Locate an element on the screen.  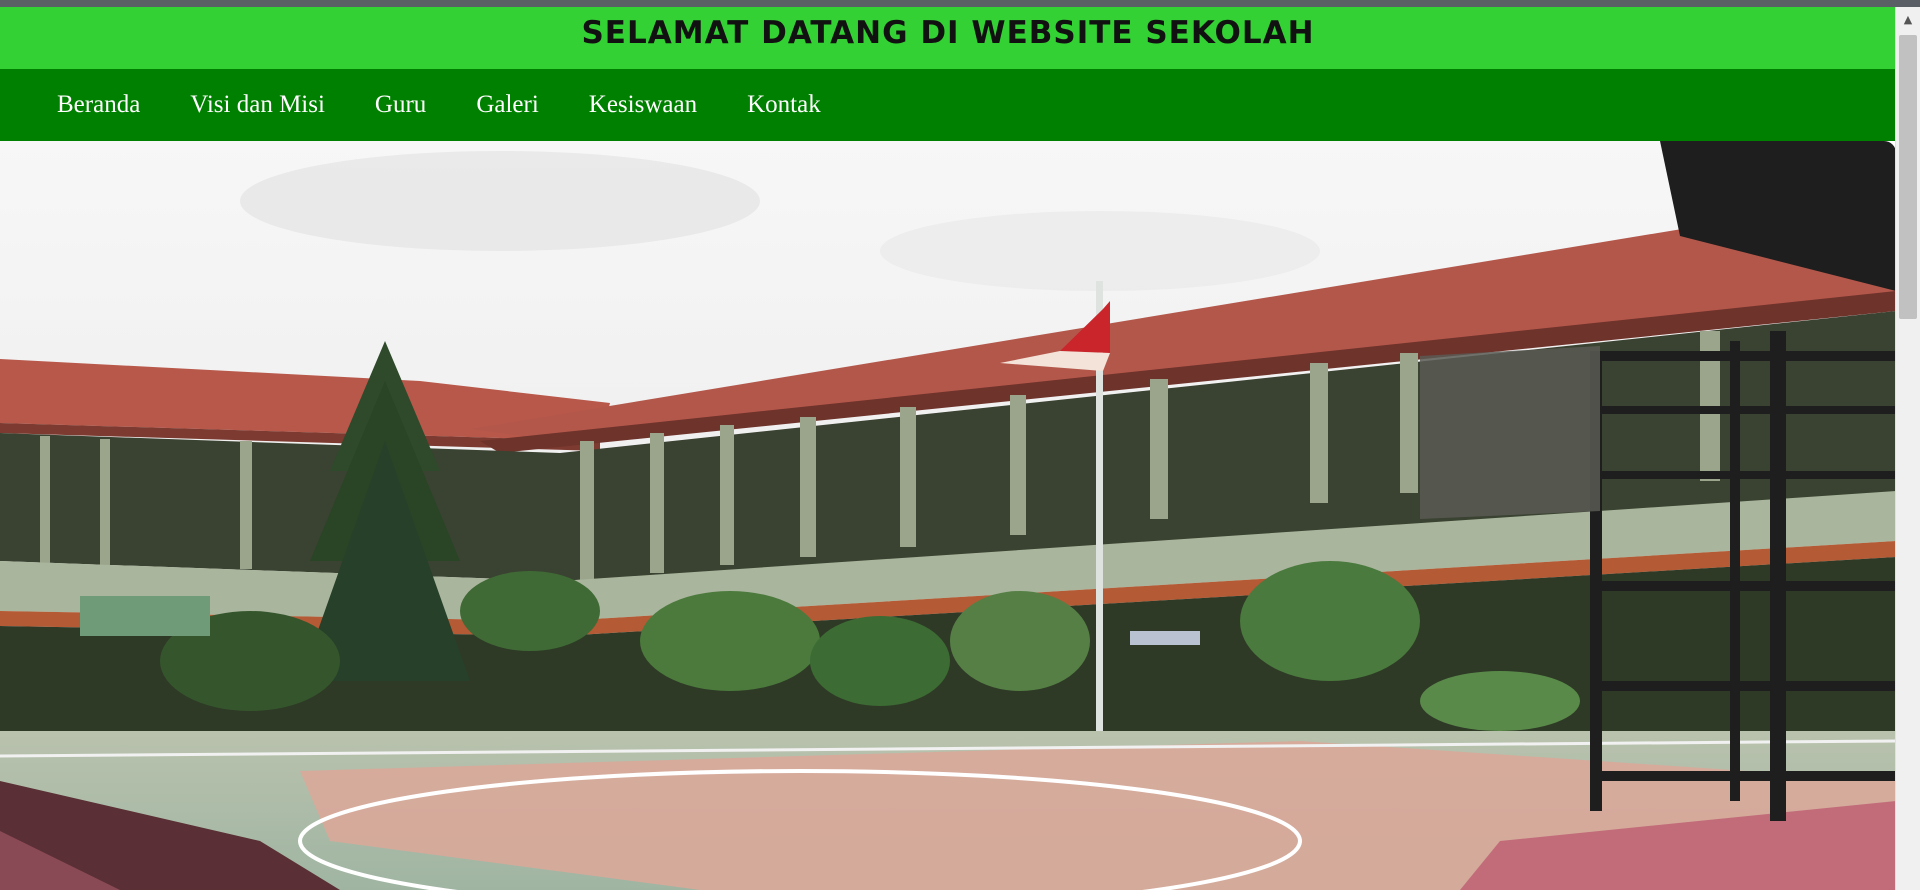
nav-guru: Guru is located at coordinates (400, 105).